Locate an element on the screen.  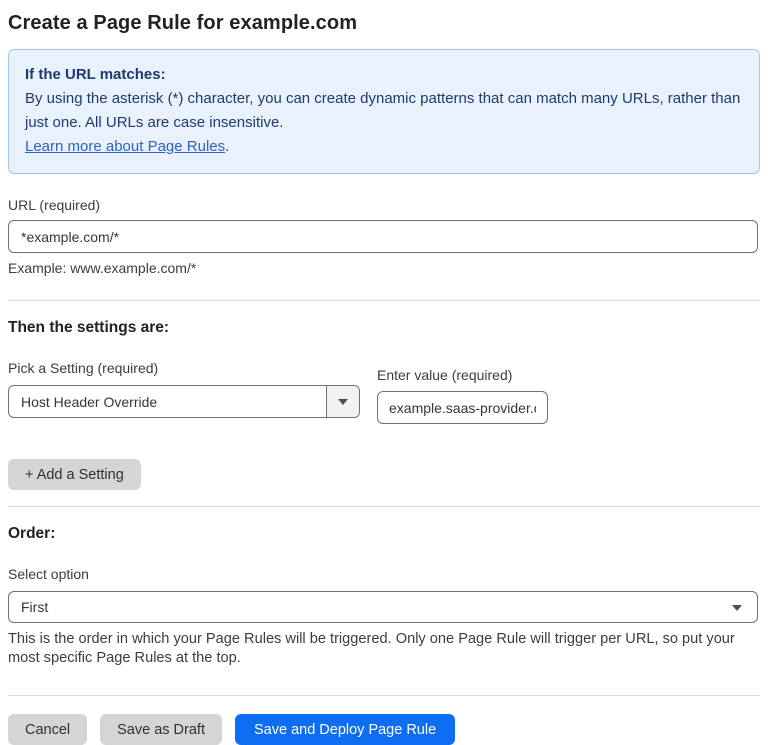
learn-more-link: Learn more about Page Rules is located at coordinates (125, 146).